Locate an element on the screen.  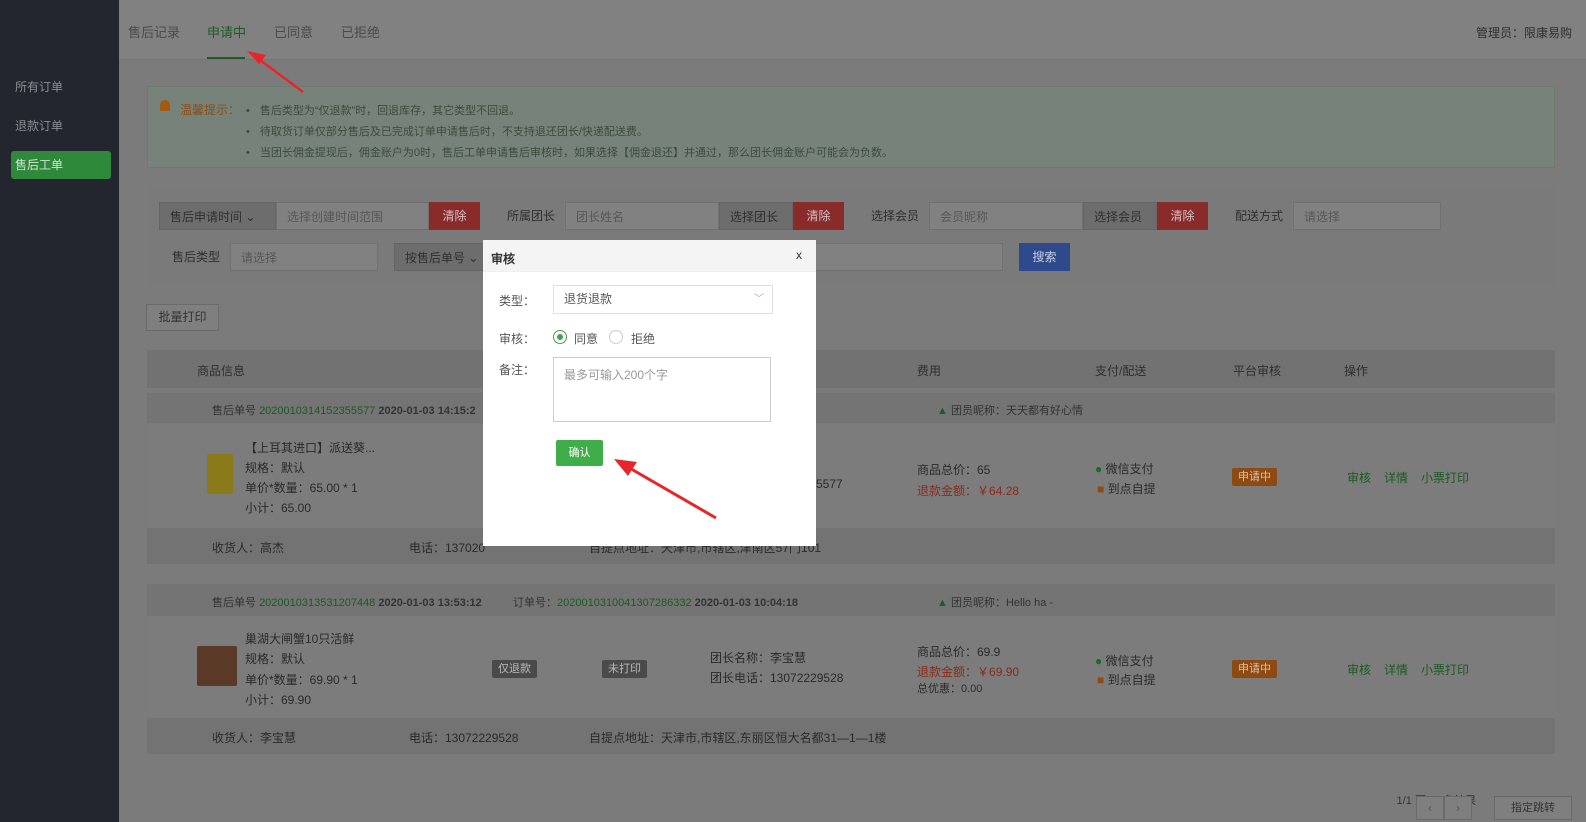
order-search-input: x is located at coordinates (895, 257).